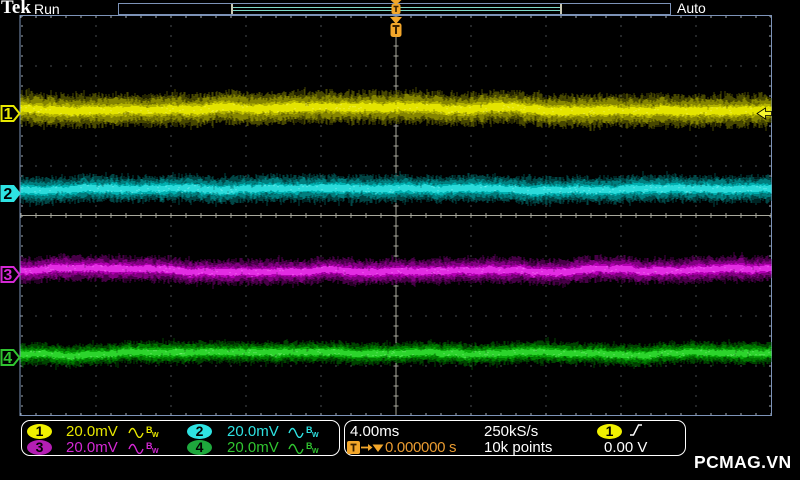 The width and height of the screenshot is (800, 480). Describe the element at coordinates (7, 194) in the screenshot. I see `svg-text: 2` at that location.